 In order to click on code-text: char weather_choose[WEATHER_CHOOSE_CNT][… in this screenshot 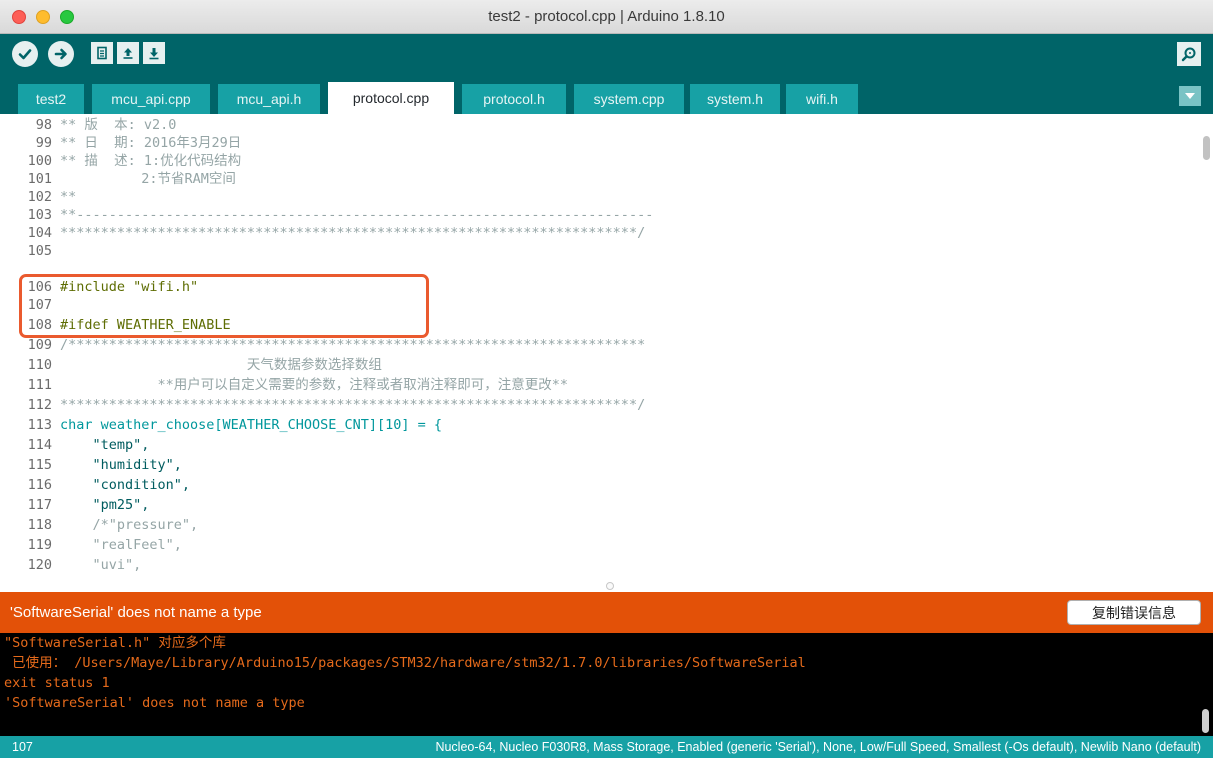, I will do `click(251, 425)`.